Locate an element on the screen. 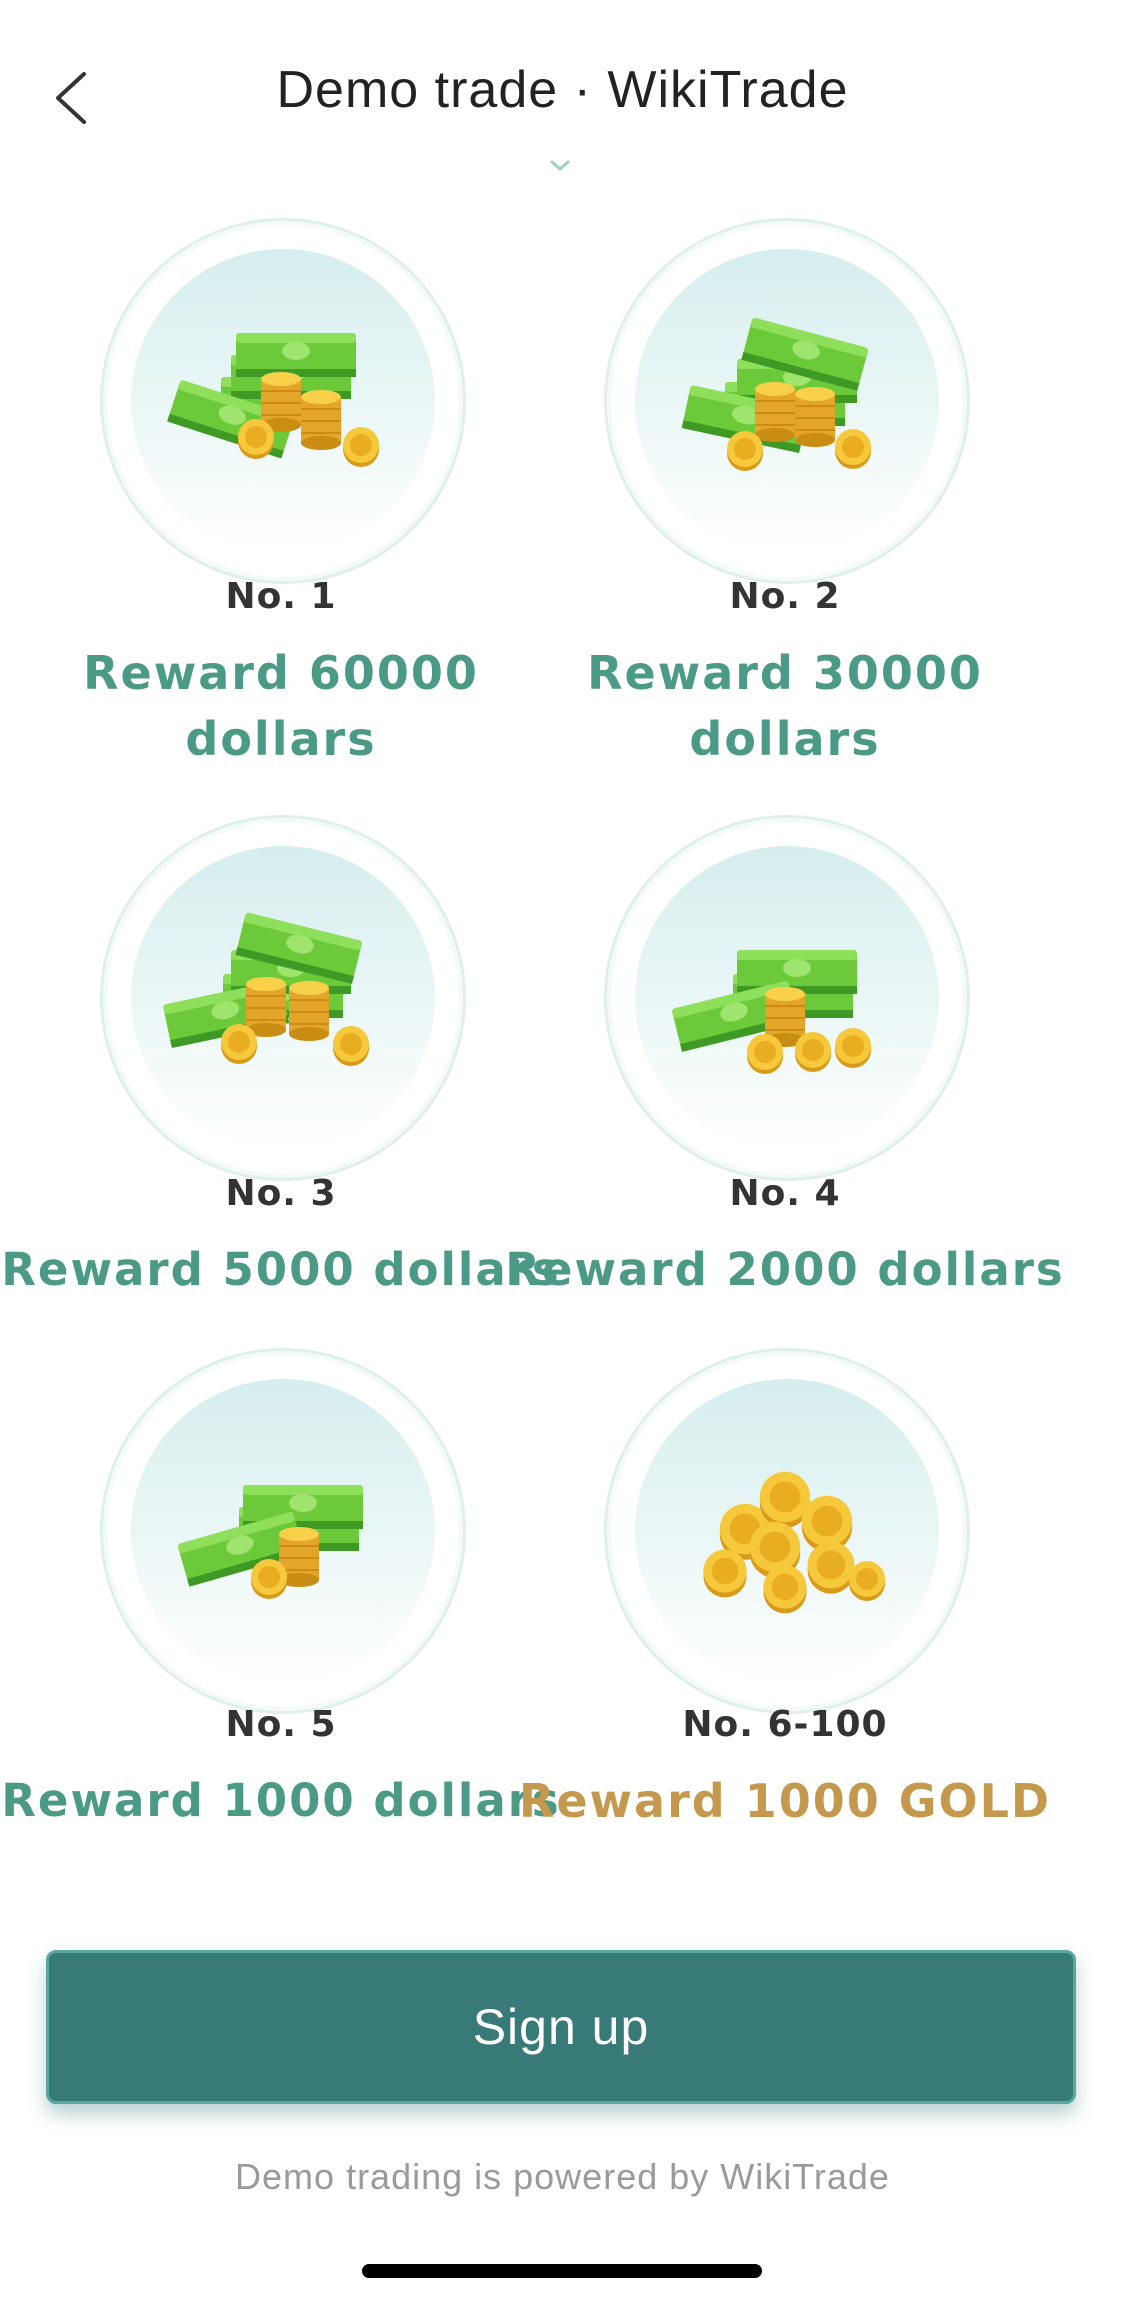  reward-item: No. 4 Reward 2000 dollars is located at coordinates (785, 1075).